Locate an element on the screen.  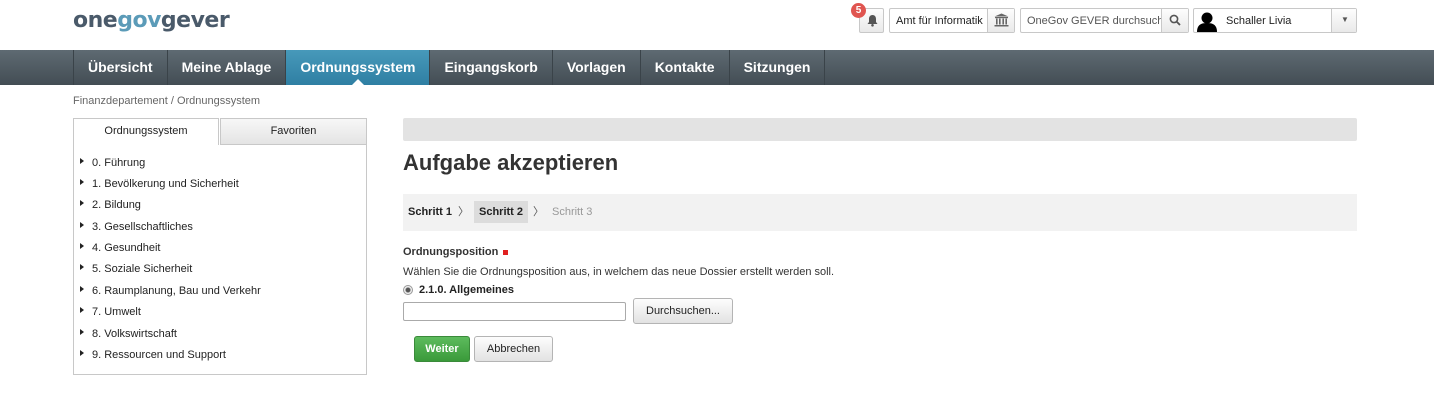
required-marker-icon is located at coordinates (506, 252).